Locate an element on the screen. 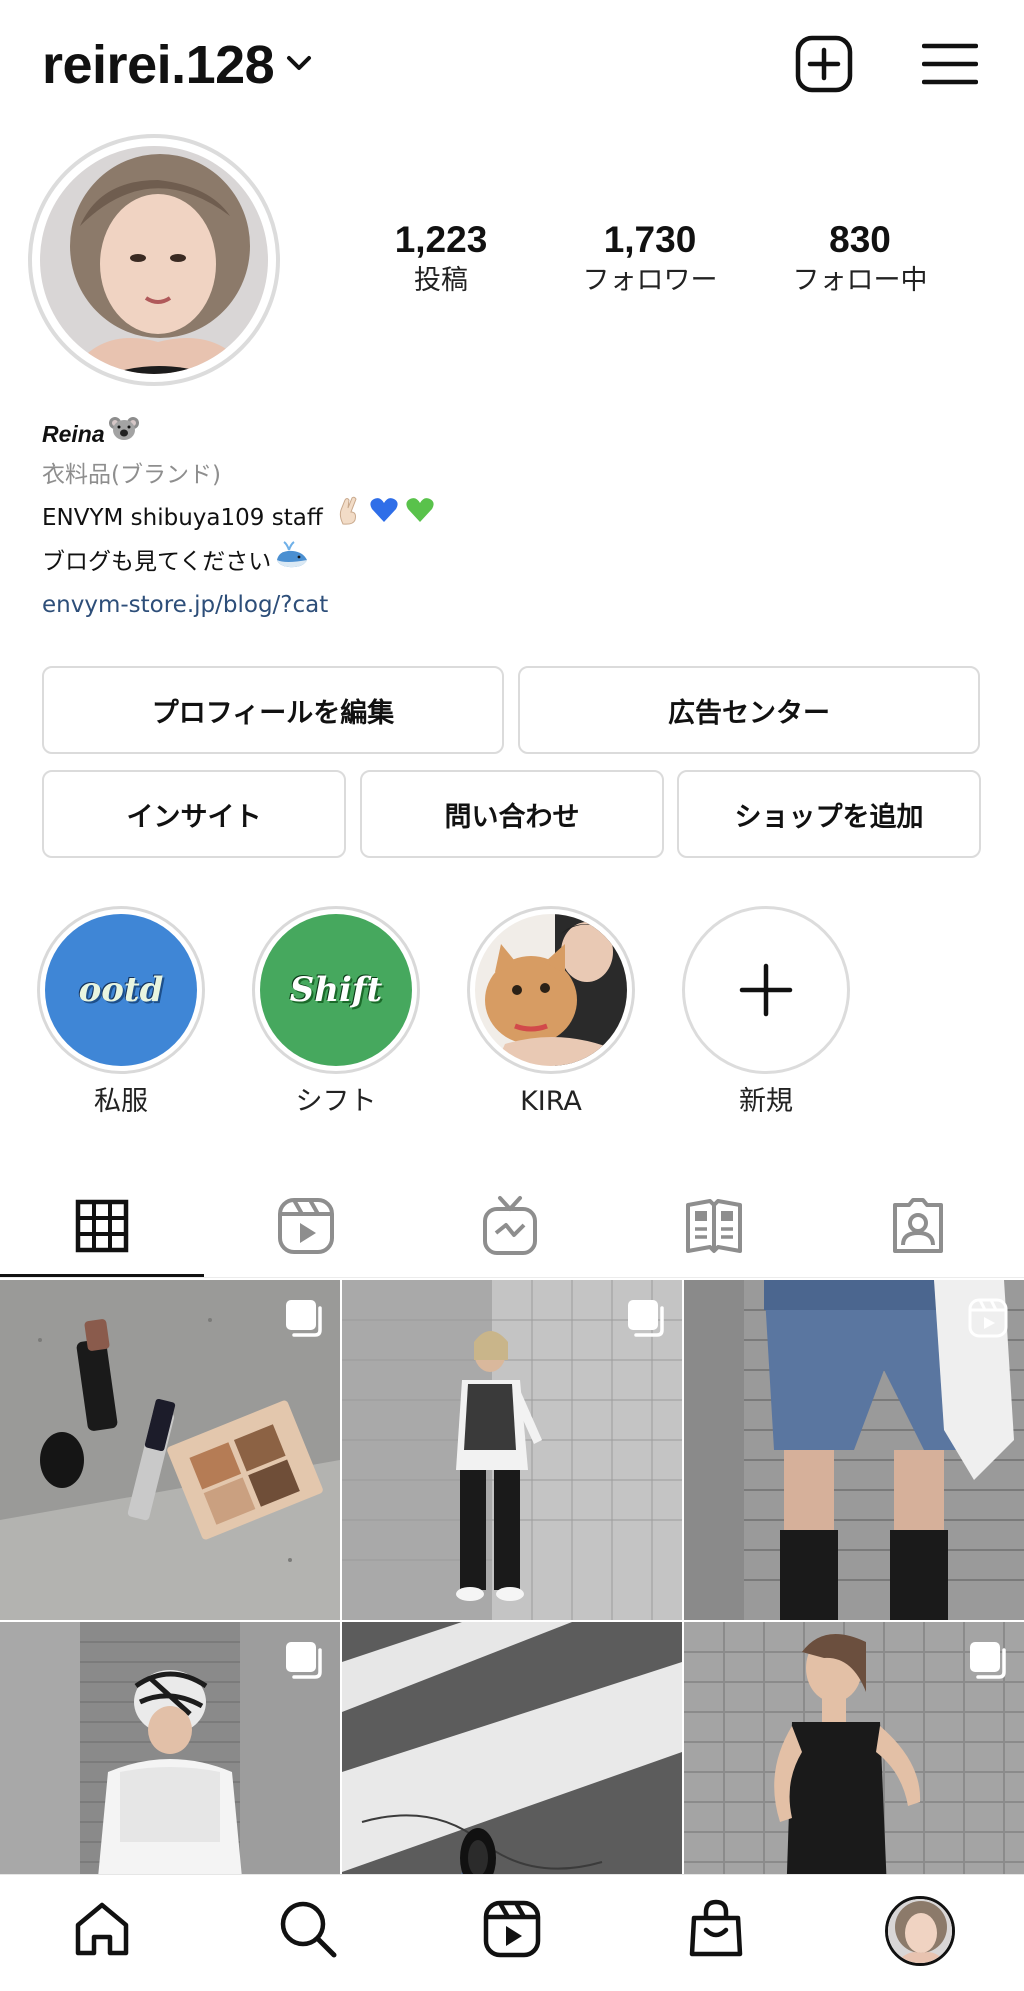  highlight-new: 新規 is located at coordinates (766, 1013).